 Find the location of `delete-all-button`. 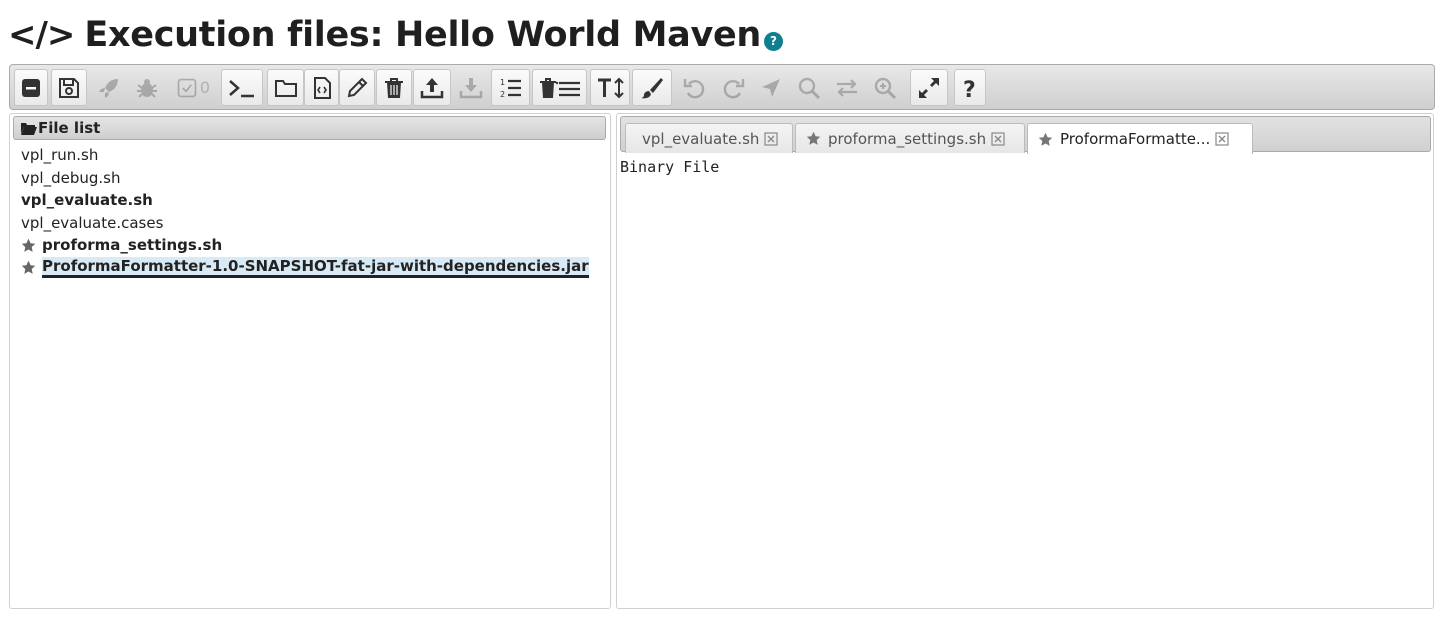

delete-all-button is located at coordinates (559, 87).